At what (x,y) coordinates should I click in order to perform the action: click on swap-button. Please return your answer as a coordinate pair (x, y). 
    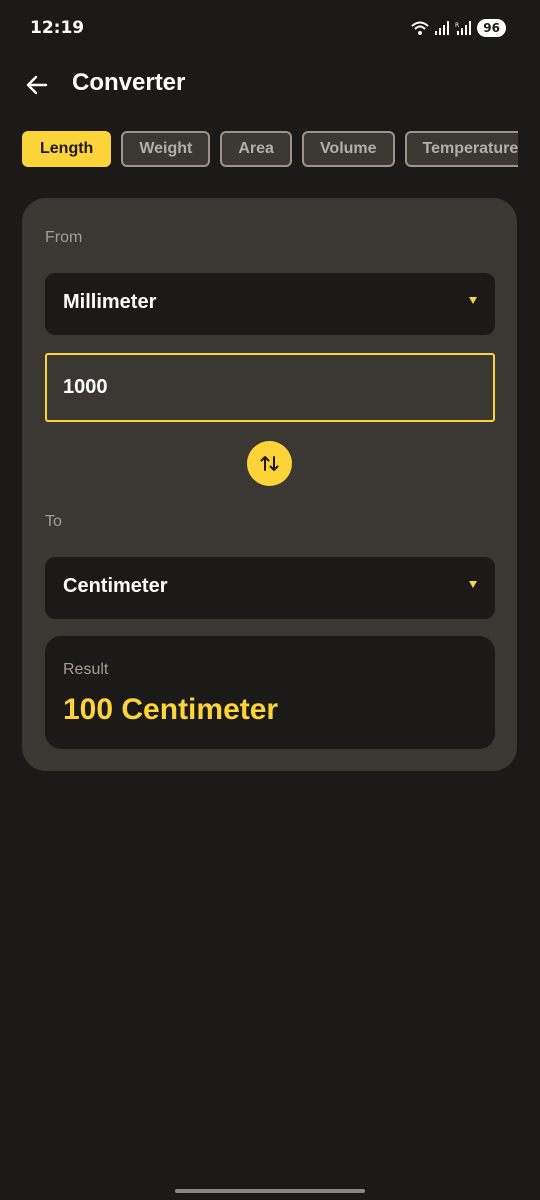
    Looking at the image, I should click on (269, 463).